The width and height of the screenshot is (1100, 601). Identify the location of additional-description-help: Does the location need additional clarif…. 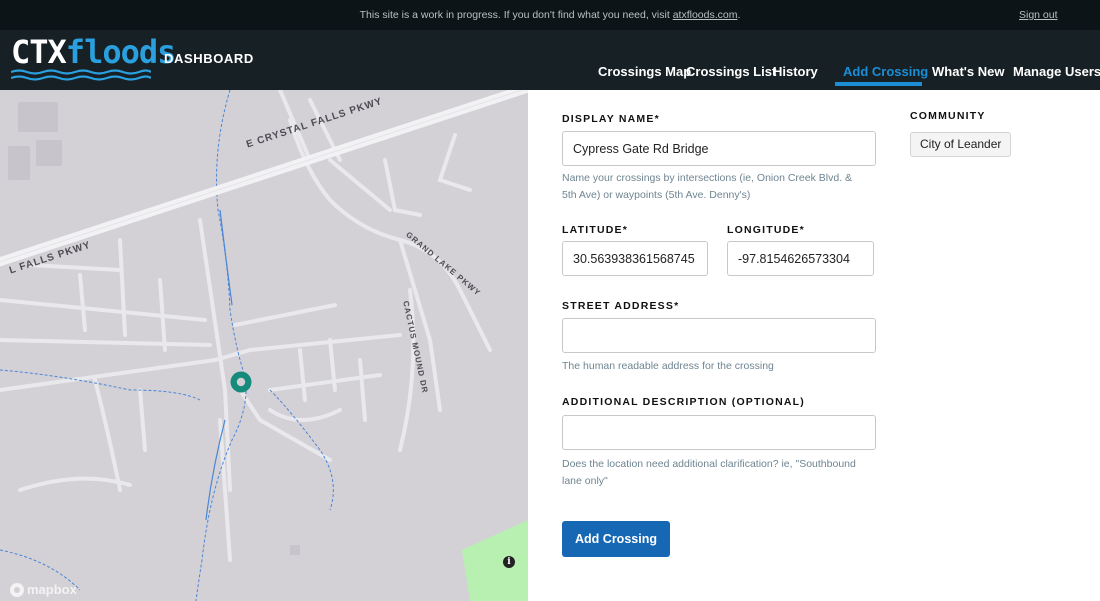
(709, 472).